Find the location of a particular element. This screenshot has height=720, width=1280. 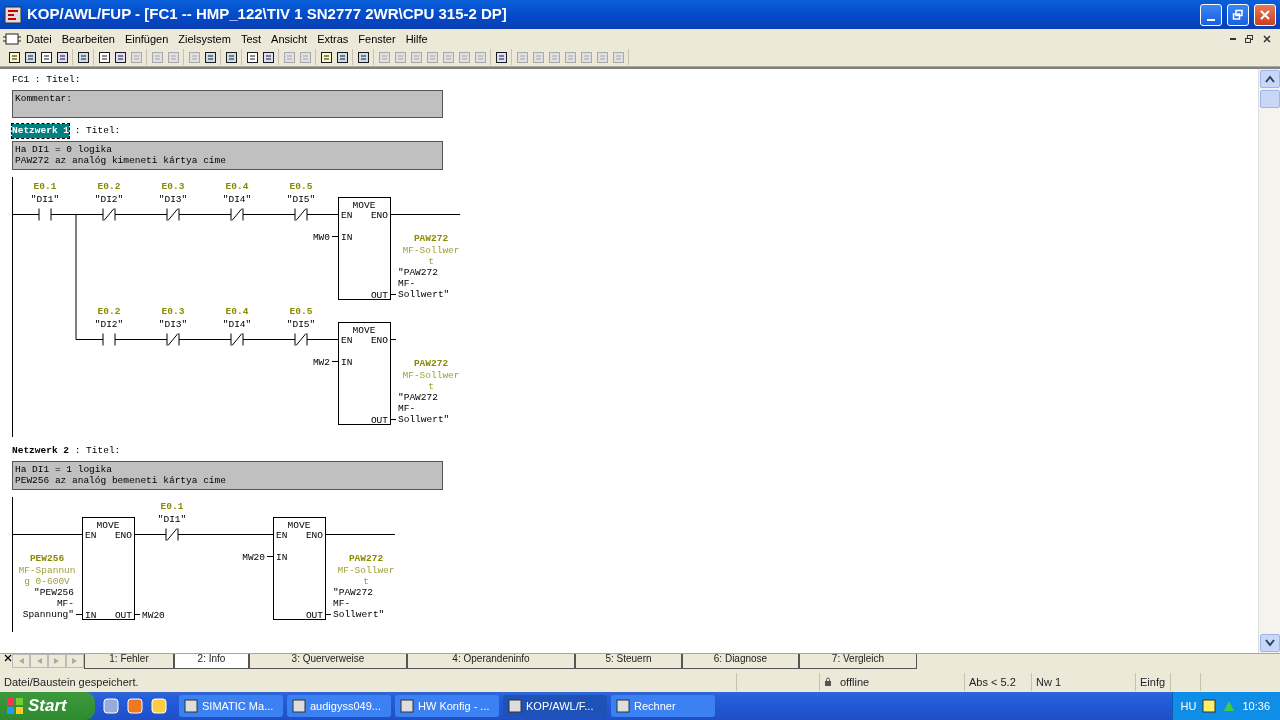

output-tab: 4: Operandeninfo is located at coordinates (491, 661).